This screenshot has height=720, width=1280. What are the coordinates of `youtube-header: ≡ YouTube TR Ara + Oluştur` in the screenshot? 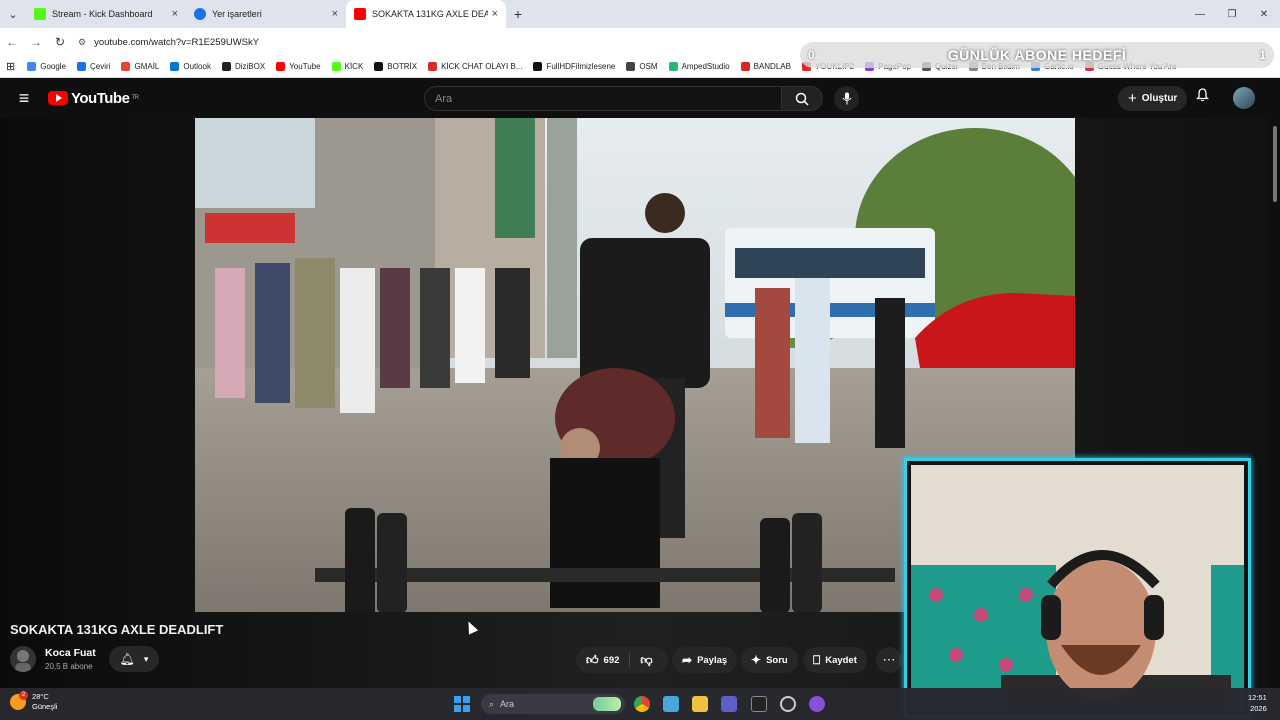 It's located at (640, 98).